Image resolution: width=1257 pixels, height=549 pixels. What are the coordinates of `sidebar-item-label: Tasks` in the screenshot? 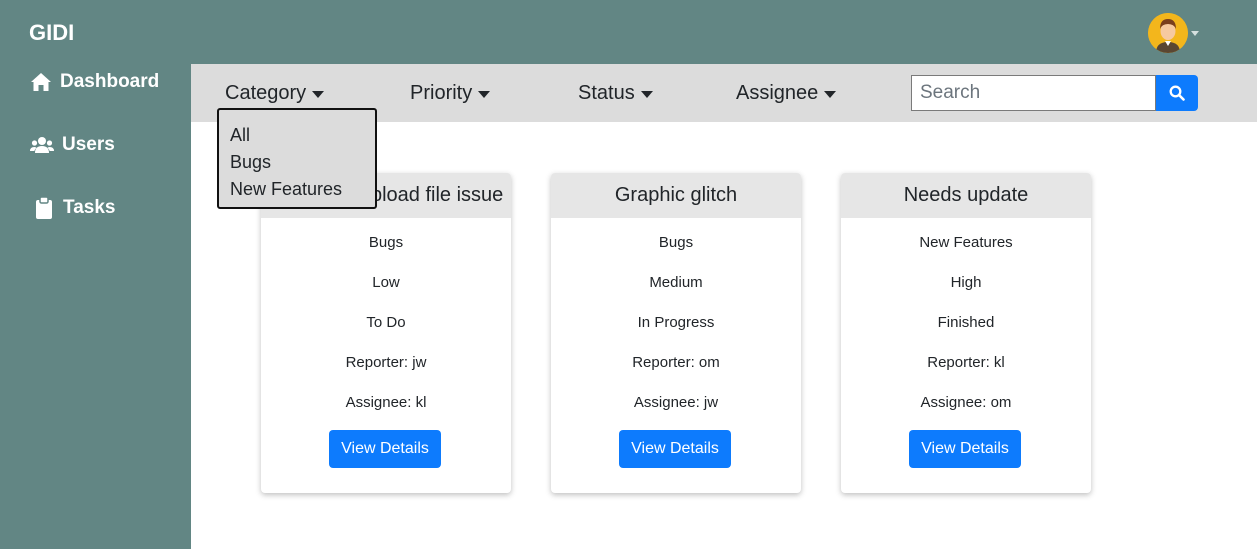 It's located at (89, 207).